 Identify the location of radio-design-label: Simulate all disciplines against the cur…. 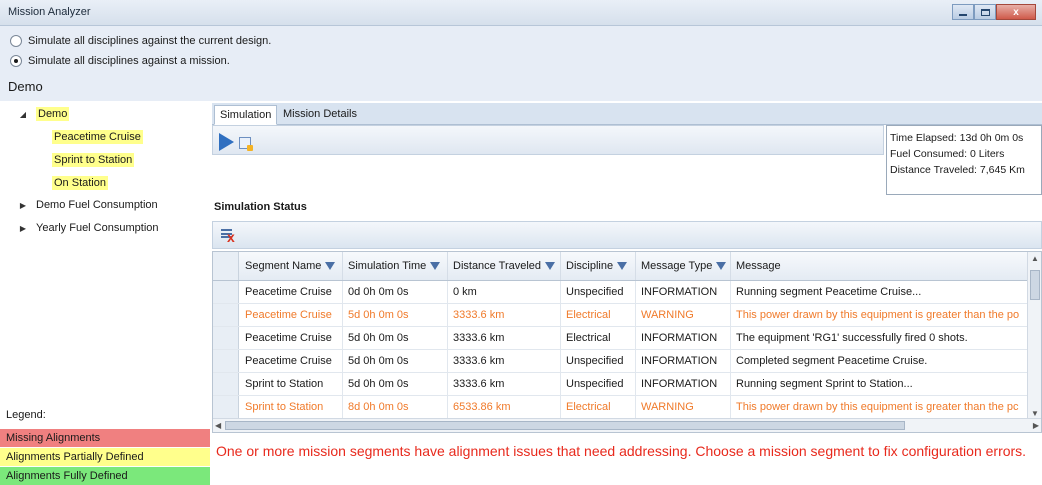
(150, 41).